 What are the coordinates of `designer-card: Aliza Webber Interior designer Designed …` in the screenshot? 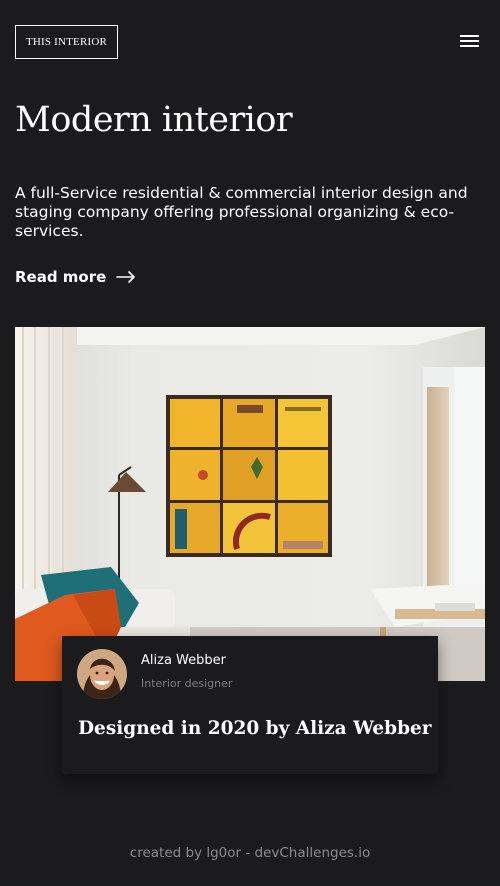 It's located at (250, 705).